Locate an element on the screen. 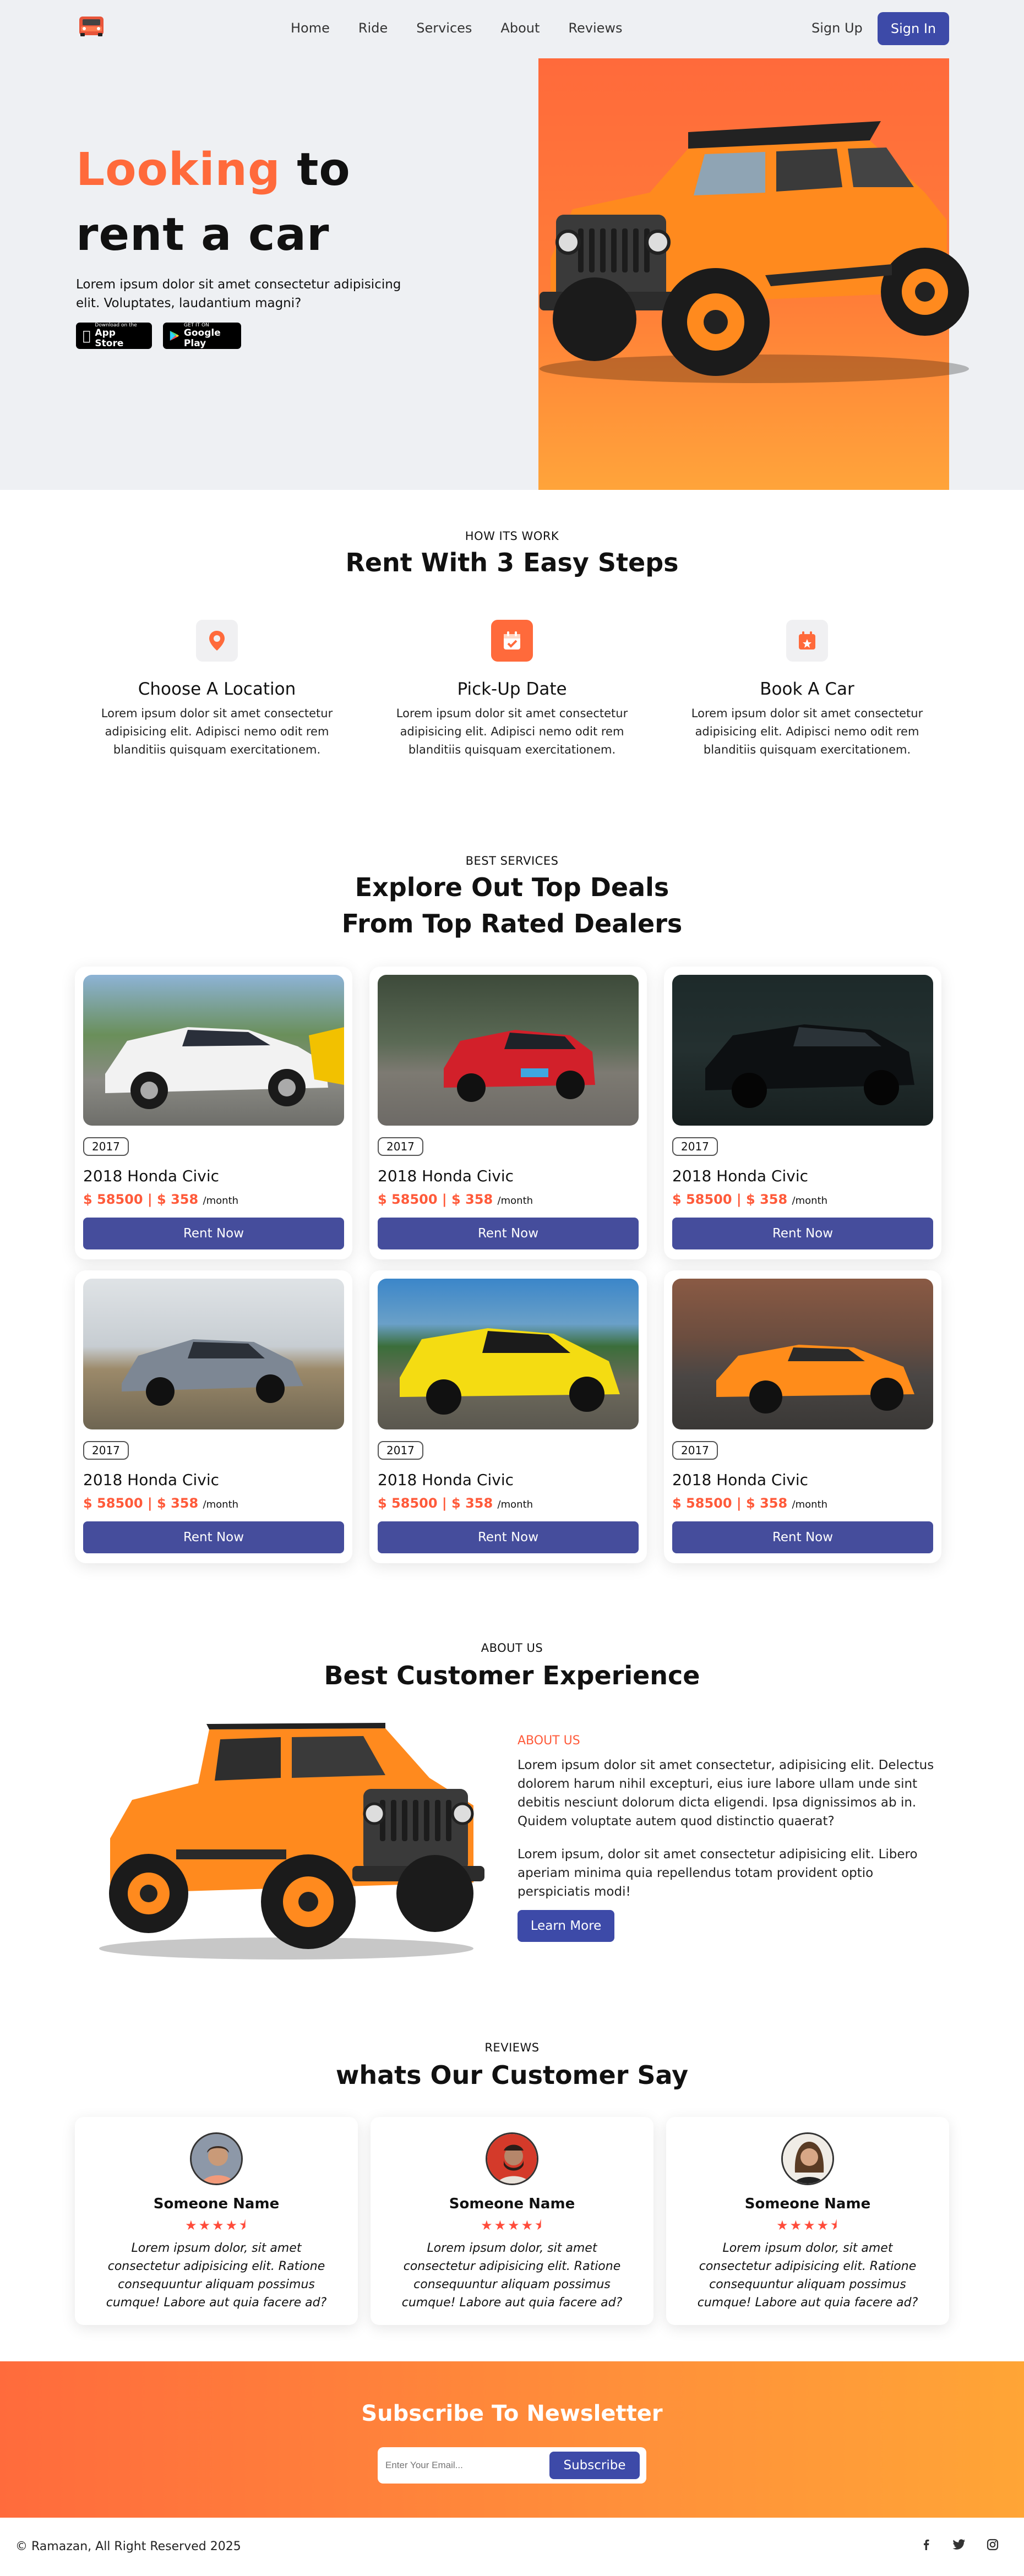 This screenshot has height=2576, width=1024. signin-button: Sign In is located at coordinates (913, 29).